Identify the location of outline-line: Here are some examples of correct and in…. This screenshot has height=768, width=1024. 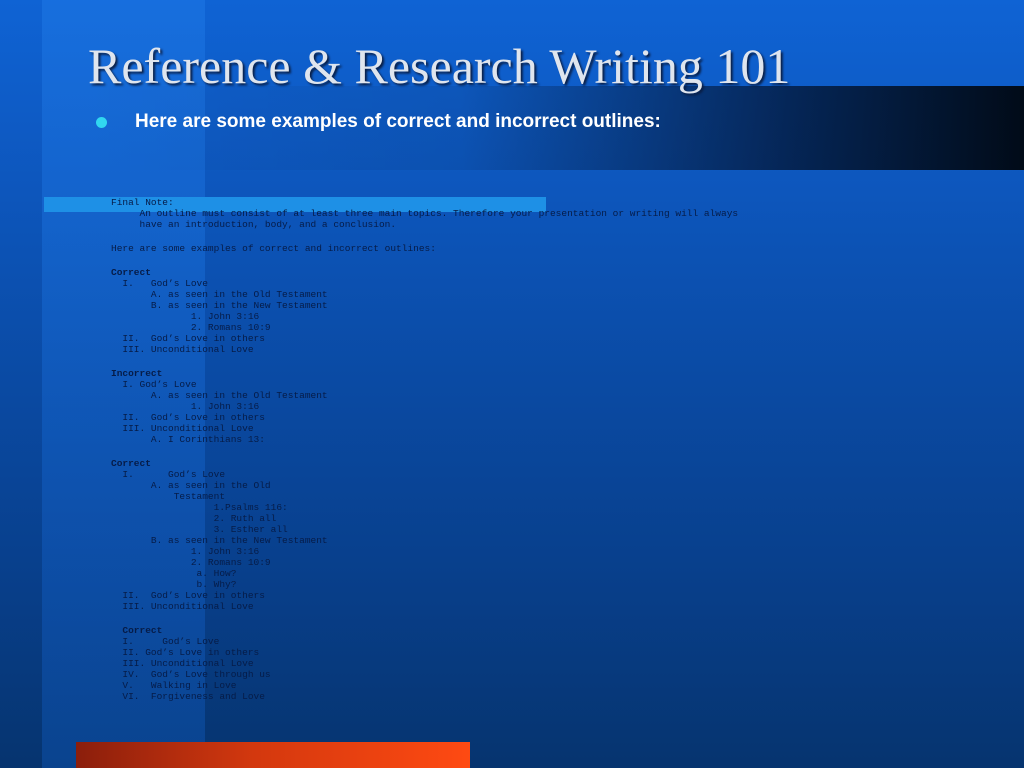
(273, 248).